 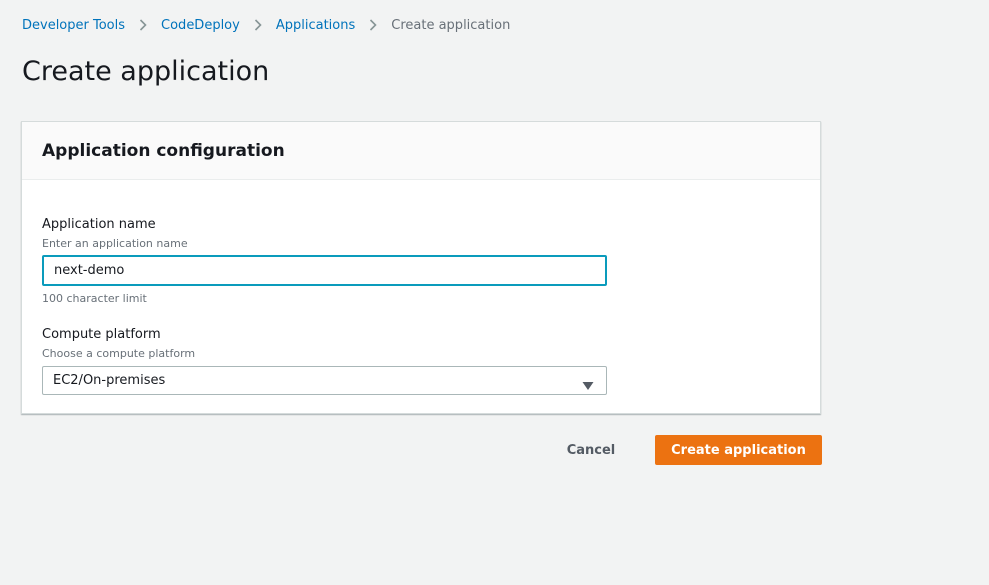 I want to click on application-name-description: Enter an application name, so click(x=115, y=243).